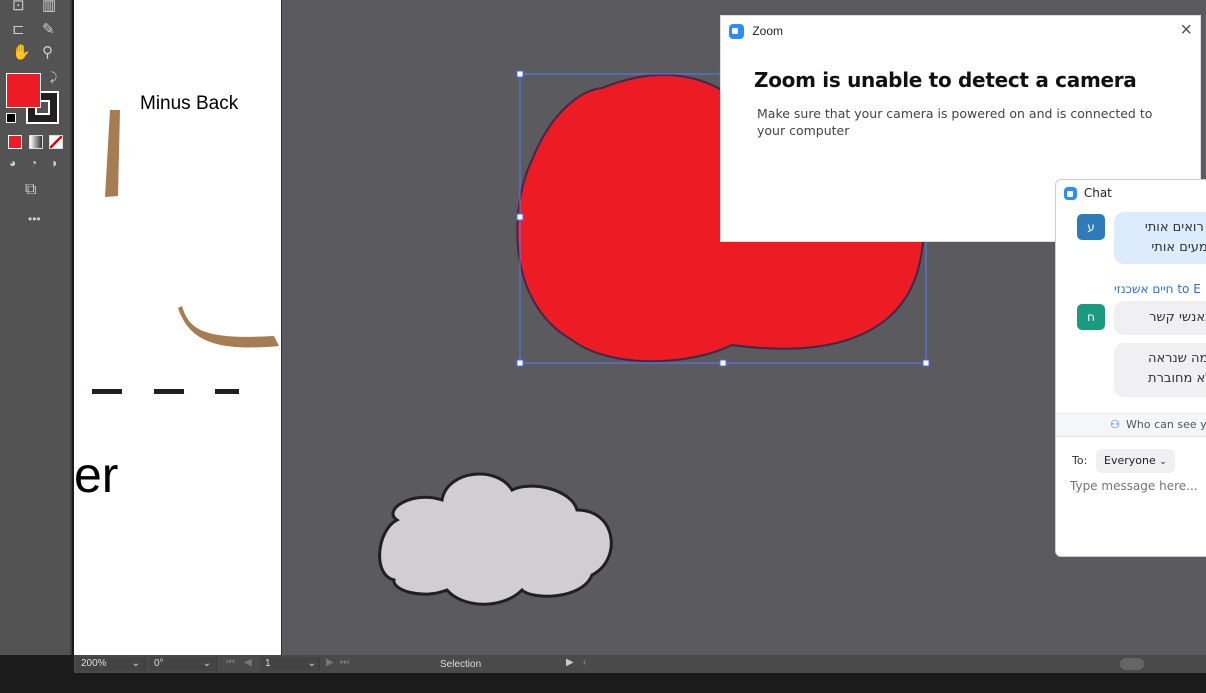  Describe the element at coordinates (30, 190) in the screenshot. I see `screen-mode-icon: ⧉` at that location.